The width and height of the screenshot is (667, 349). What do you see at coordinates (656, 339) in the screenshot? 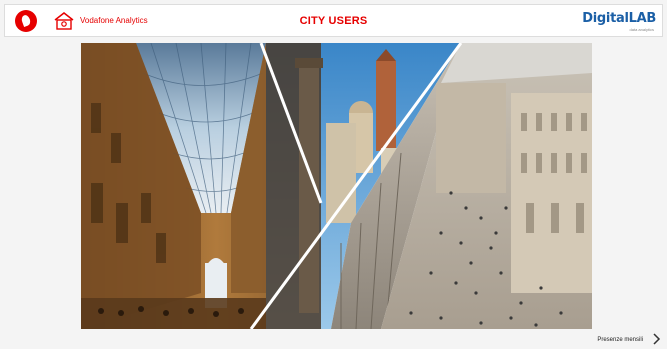
I see `chevron-right-icon` at bounding box center [656, 339].